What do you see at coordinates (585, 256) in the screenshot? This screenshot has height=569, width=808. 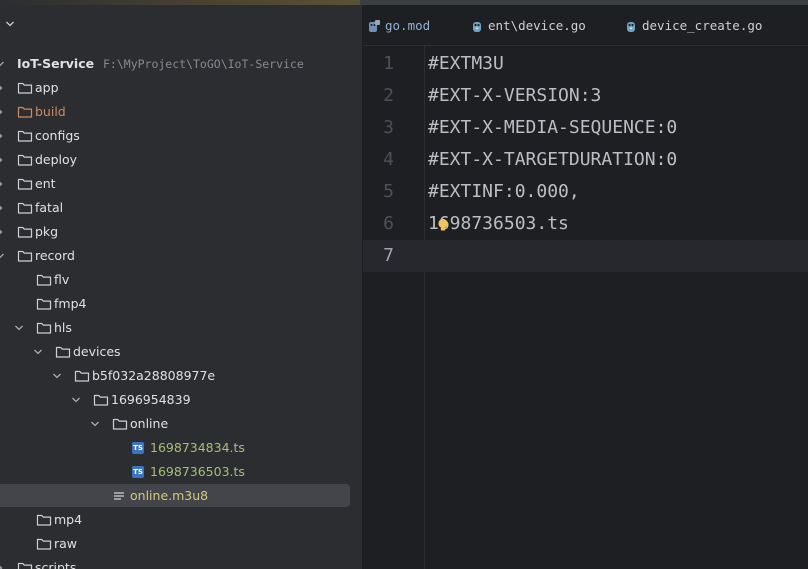 I see `code-line: 7` at bounding box center [585, 256].